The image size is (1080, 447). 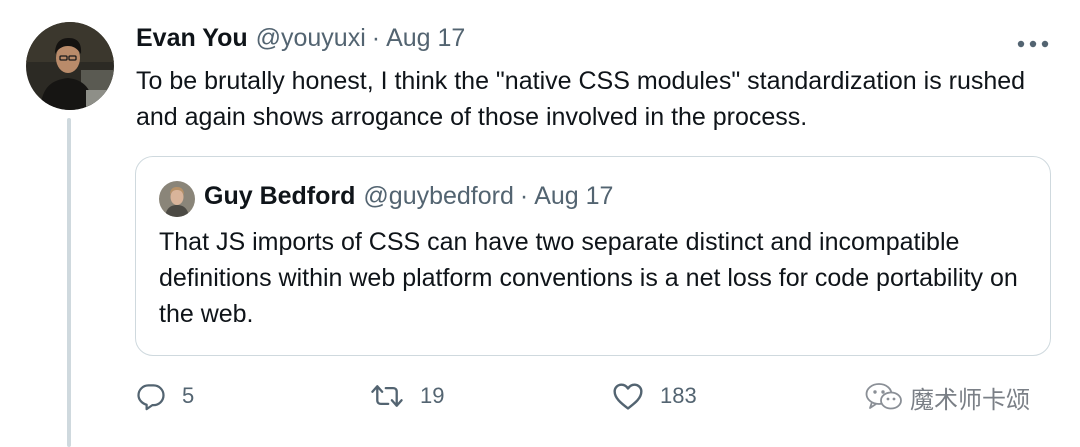 What do you see at coordinates (192, 38) in the screenshot?
I see `author-name: Evan You` at bounding box center [192, 38].